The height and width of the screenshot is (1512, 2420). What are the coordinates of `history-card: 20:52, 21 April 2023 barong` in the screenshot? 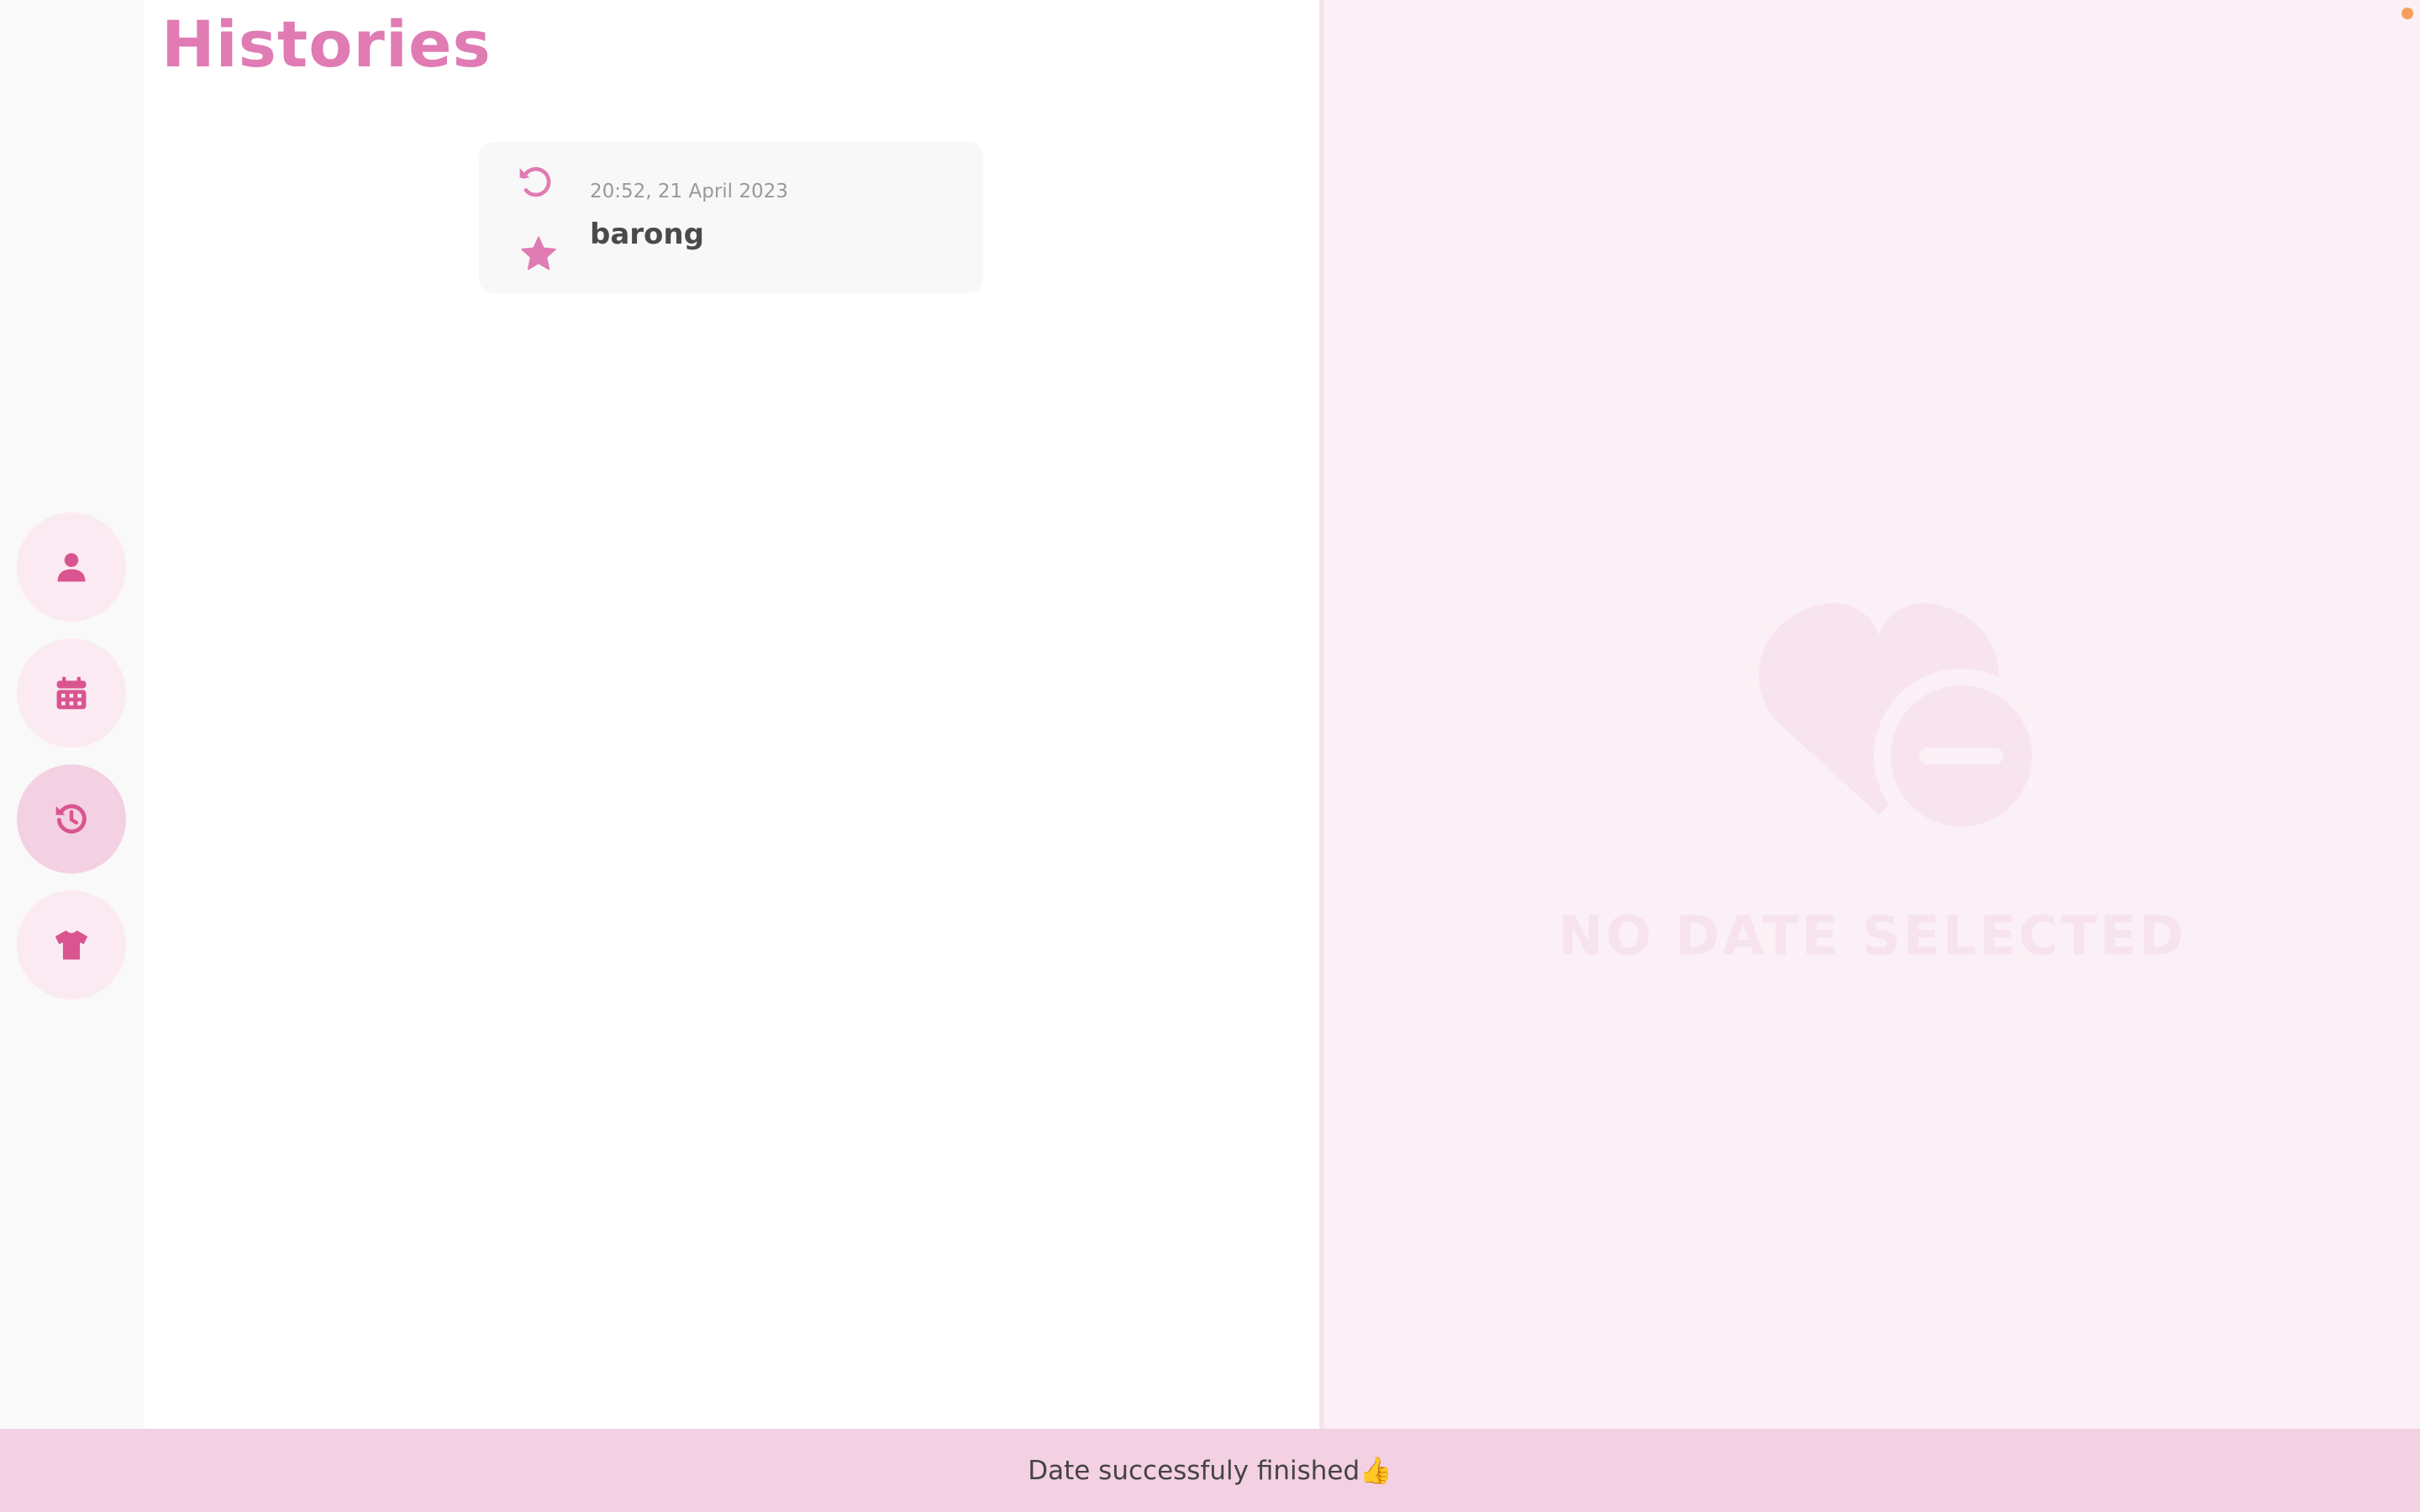 It's located at (731, 217).